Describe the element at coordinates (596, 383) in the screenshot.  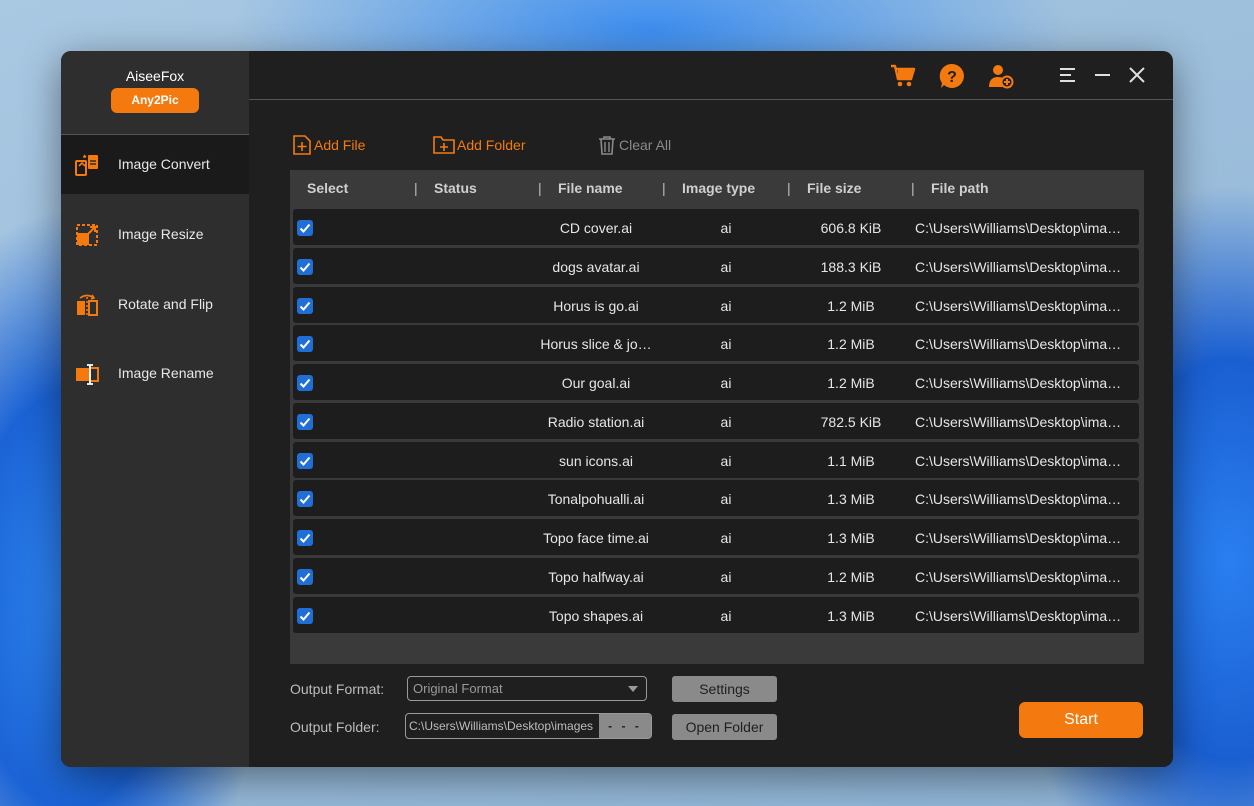
I see `file-name: Our goal.ai` at that location.